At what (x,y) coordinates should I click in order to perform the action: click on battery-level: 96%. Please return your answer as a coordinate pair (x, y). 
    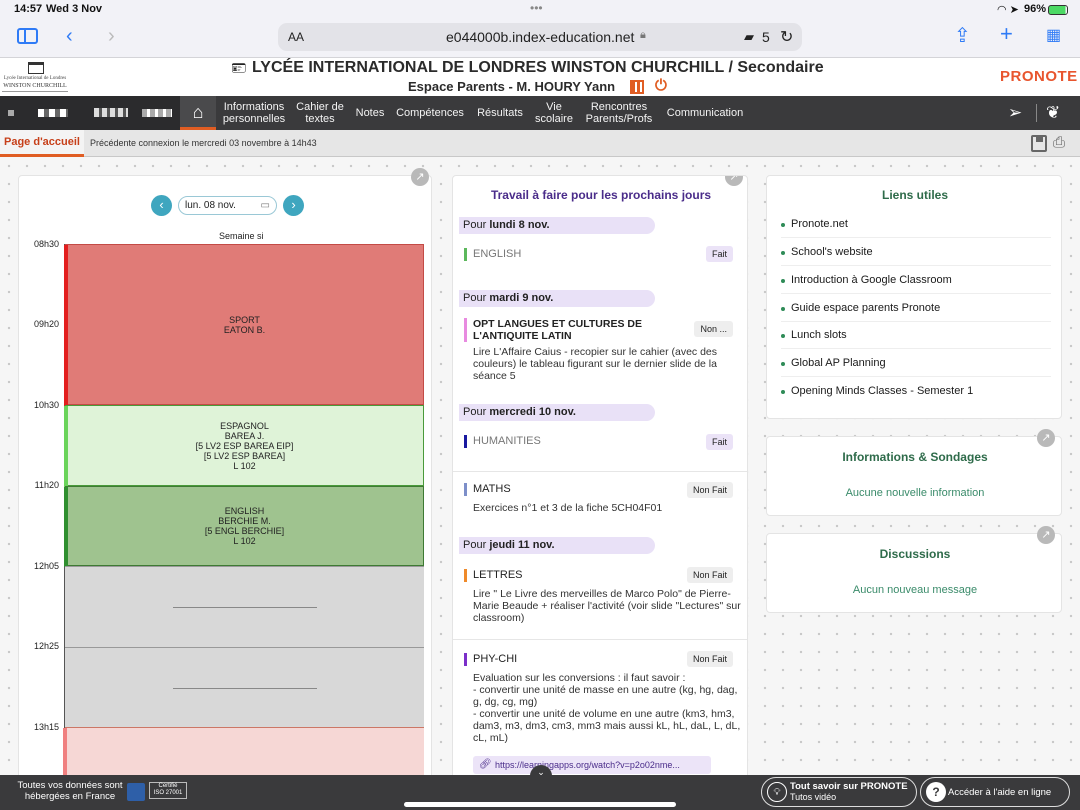
    Looking at the image, I should click on (1035, 9).